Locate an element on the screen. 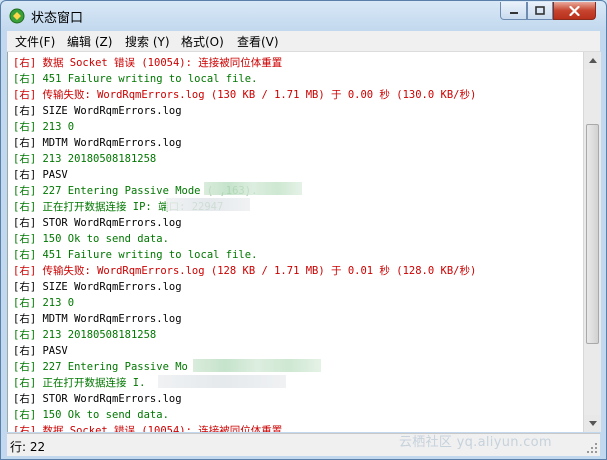 This screenshot has height=460, width=607. vertical-scrollbar is located at coordinates (592, 242).